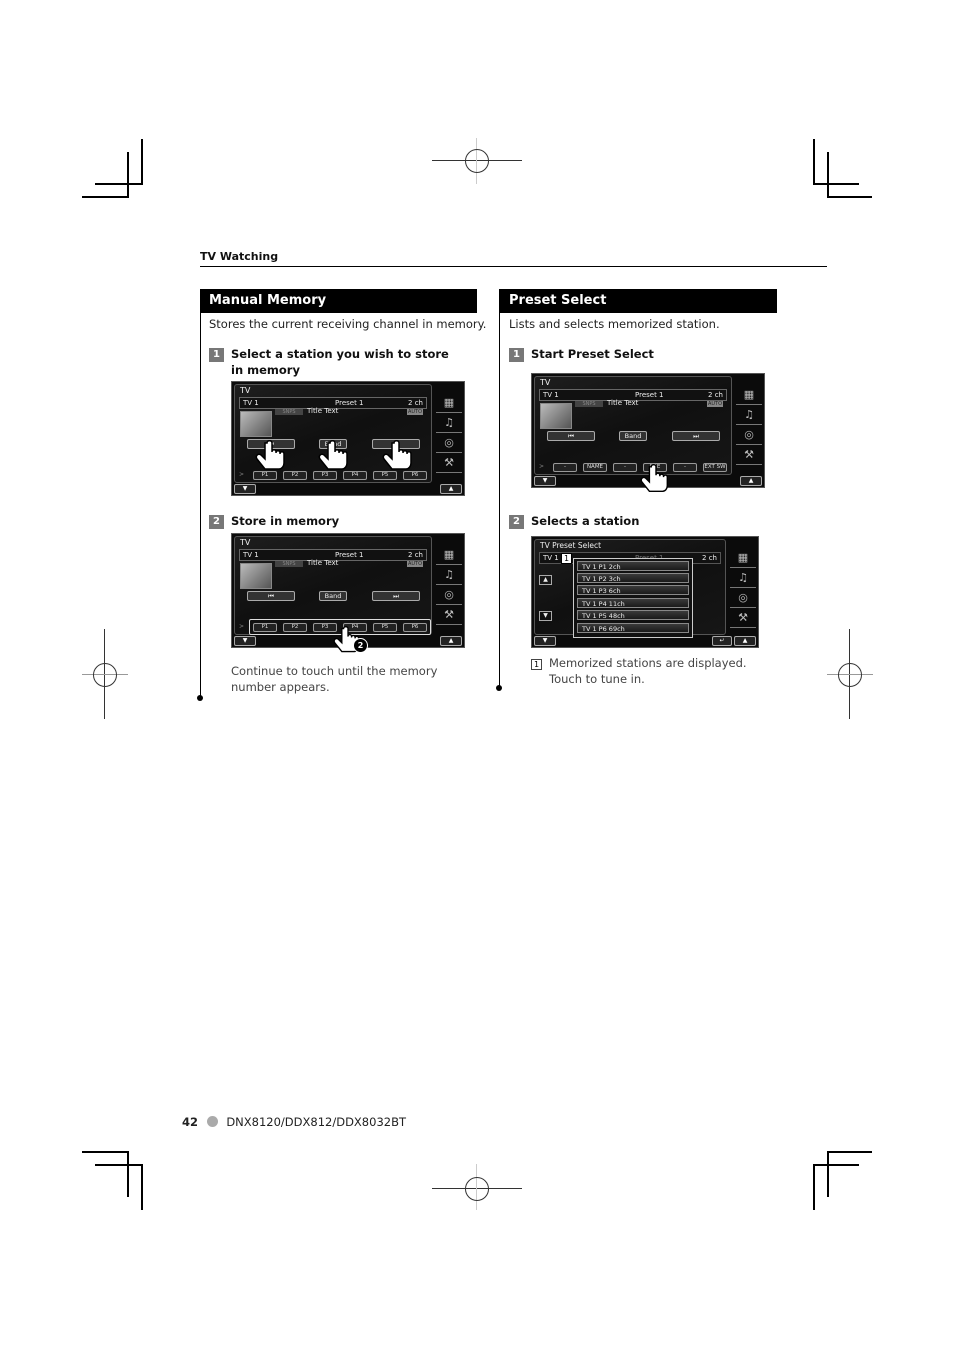 The width and height of the screenshot is (954, 1350). What do you see at coordinates (614, 324) in the screenshot?
I see `preset-select-description: Lists and selects memorized station.` at bounding box center [614, 324].